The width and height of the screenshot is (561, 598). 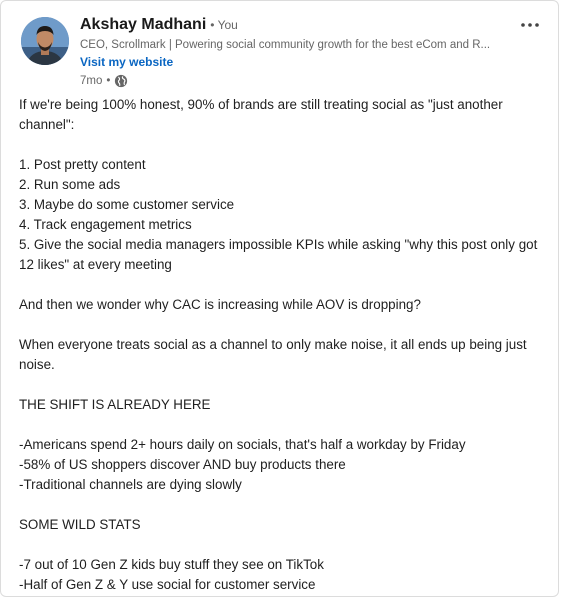 I want to click on post-text-line: 2. Run some ads, so click(x=70, y=184).